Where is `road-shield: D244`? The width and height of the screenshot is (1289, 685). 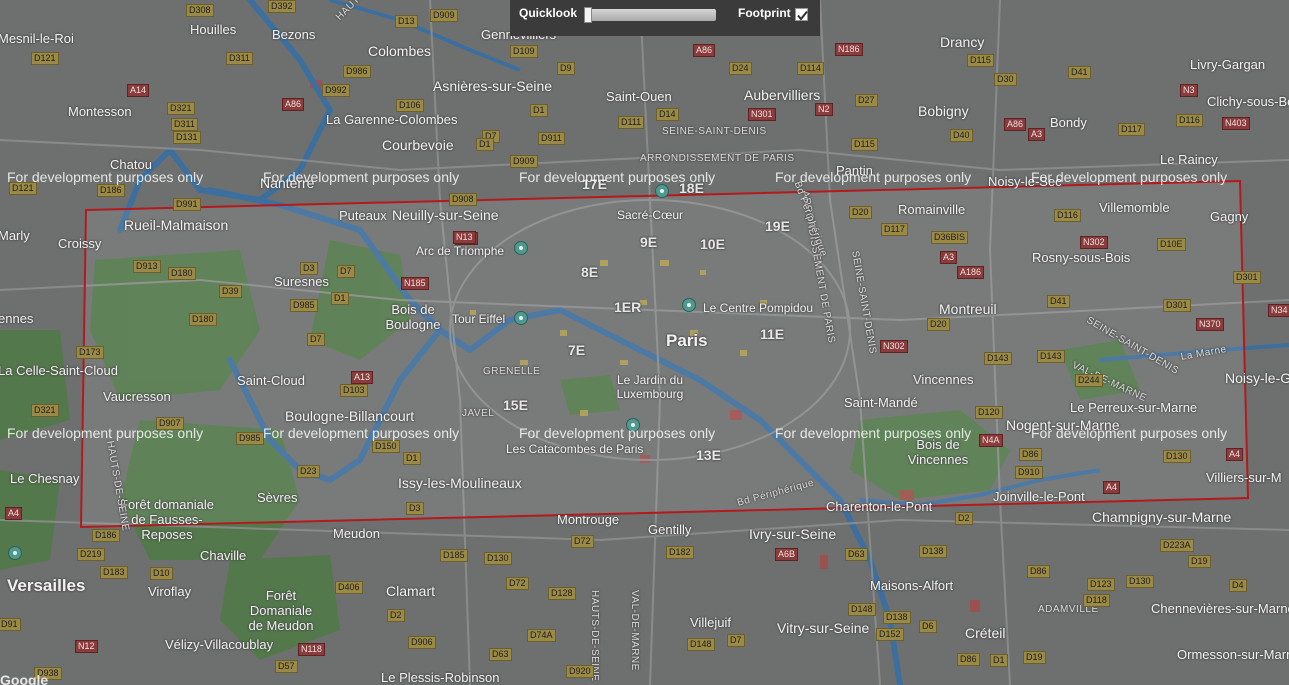
road-shield: D244 is located at coordinates (1089, 380).